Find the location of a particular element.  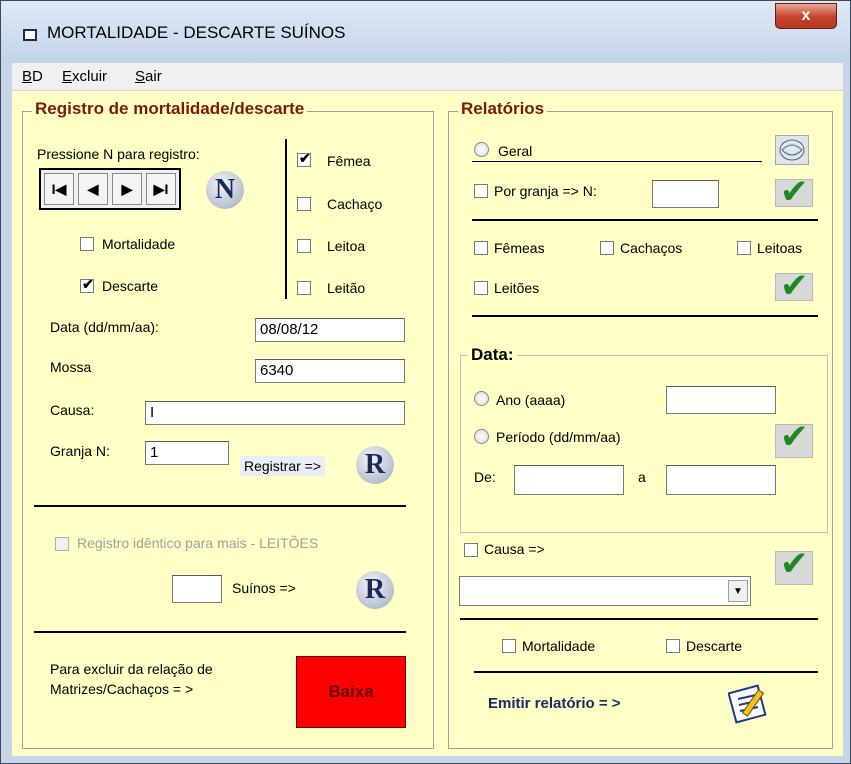

chevron-down-icon: ▼ is located at coordinates (738, 591).